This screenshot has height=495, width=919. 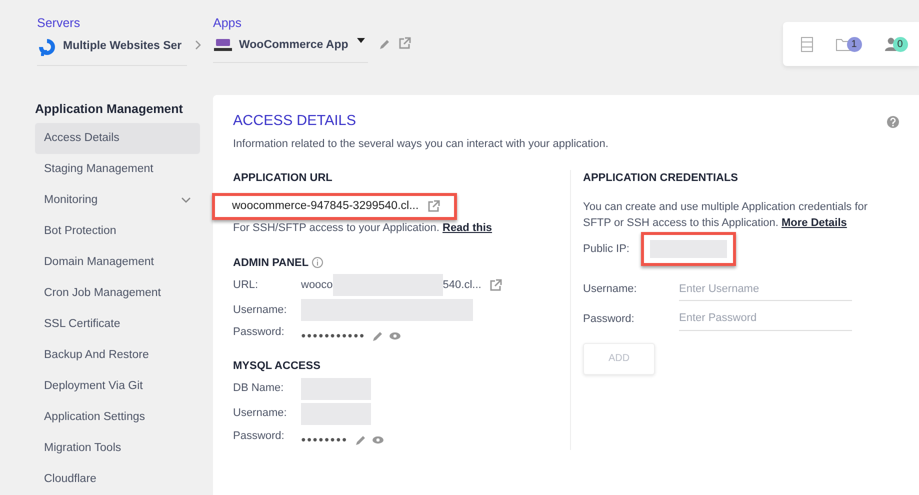 I want to click on section-heading: APPLICATION CREDENTIALS, so click(x=661, y=178).